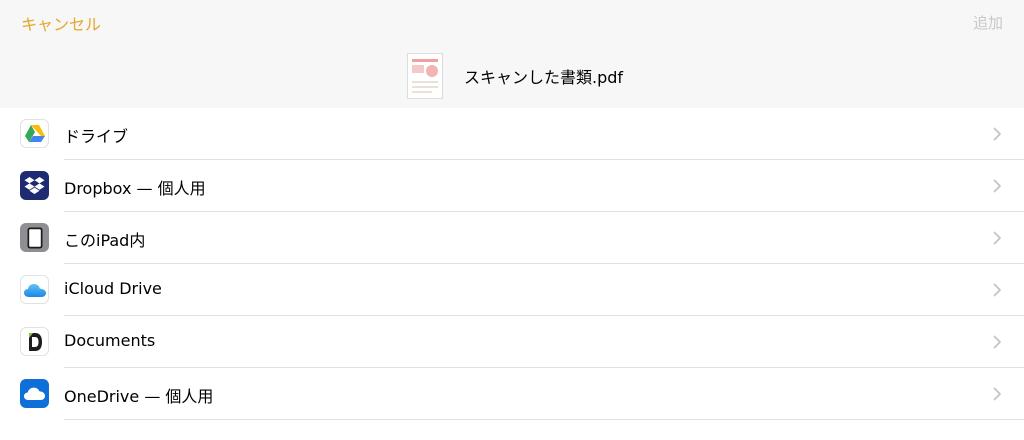  I want to click on location-label: iCloud Drive, so click(113, 288).